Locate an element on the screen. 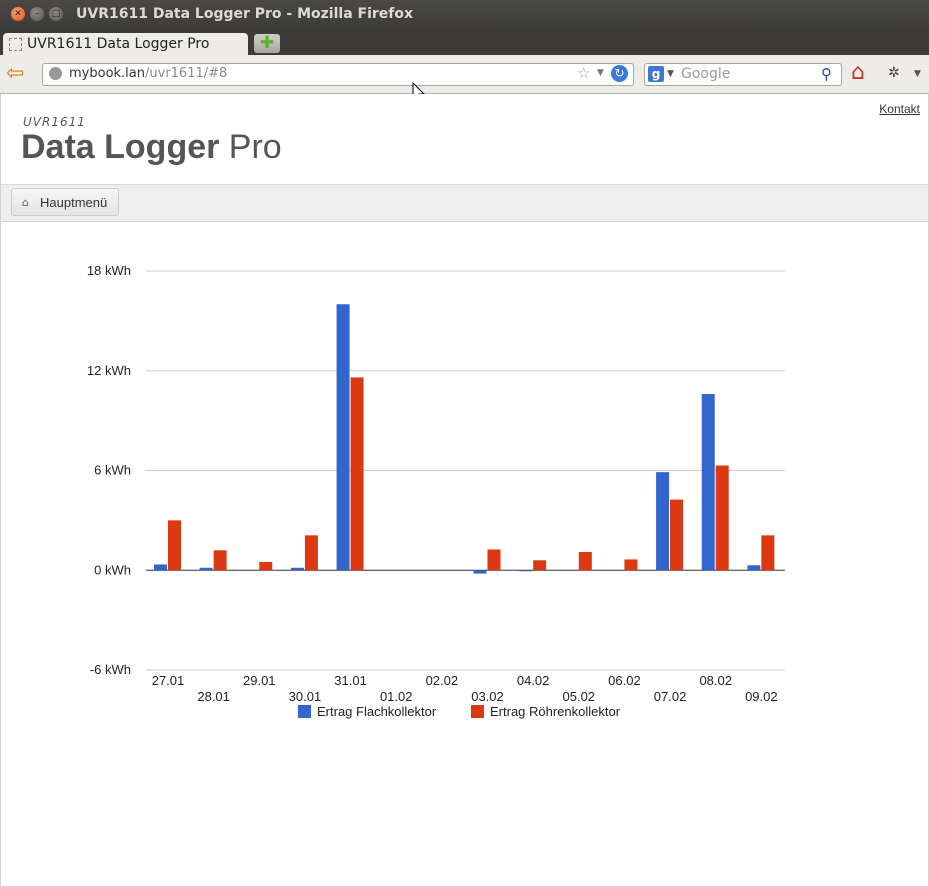 The width and height of the screenshot is (929, 886). x-tick-label: 28.01 is located at coordinates (213, 696).